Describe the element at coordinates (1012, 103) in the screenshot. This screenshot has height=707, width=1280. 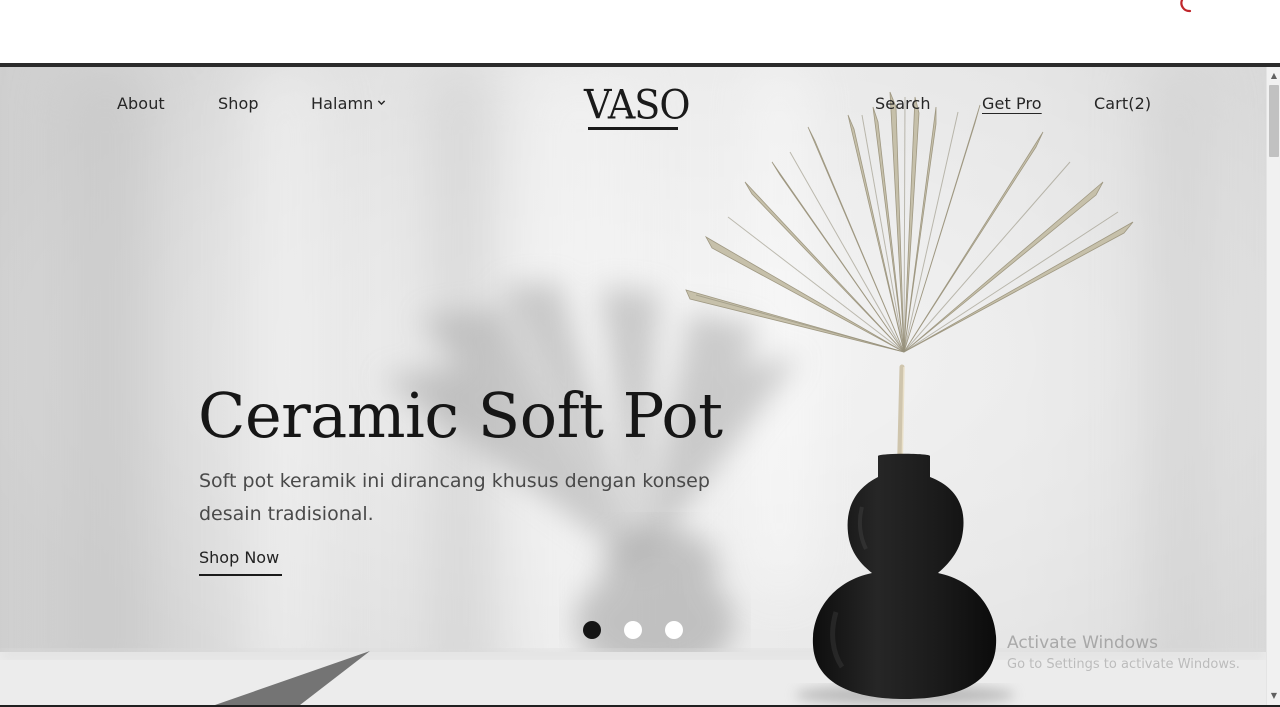
I see `nav-get-pro-link: Get Pro` at that location.